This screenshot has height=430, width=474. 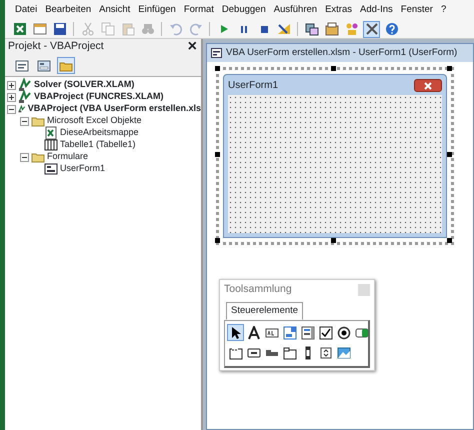 What do you see at coordinates (428, 86) in the screenshot?
I see `close-icon` at bounding box center [428, 86].